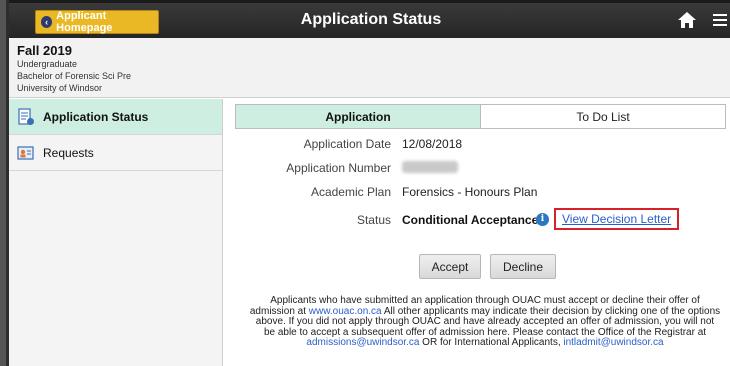  I want to click on top-icons, so click(702, 20).